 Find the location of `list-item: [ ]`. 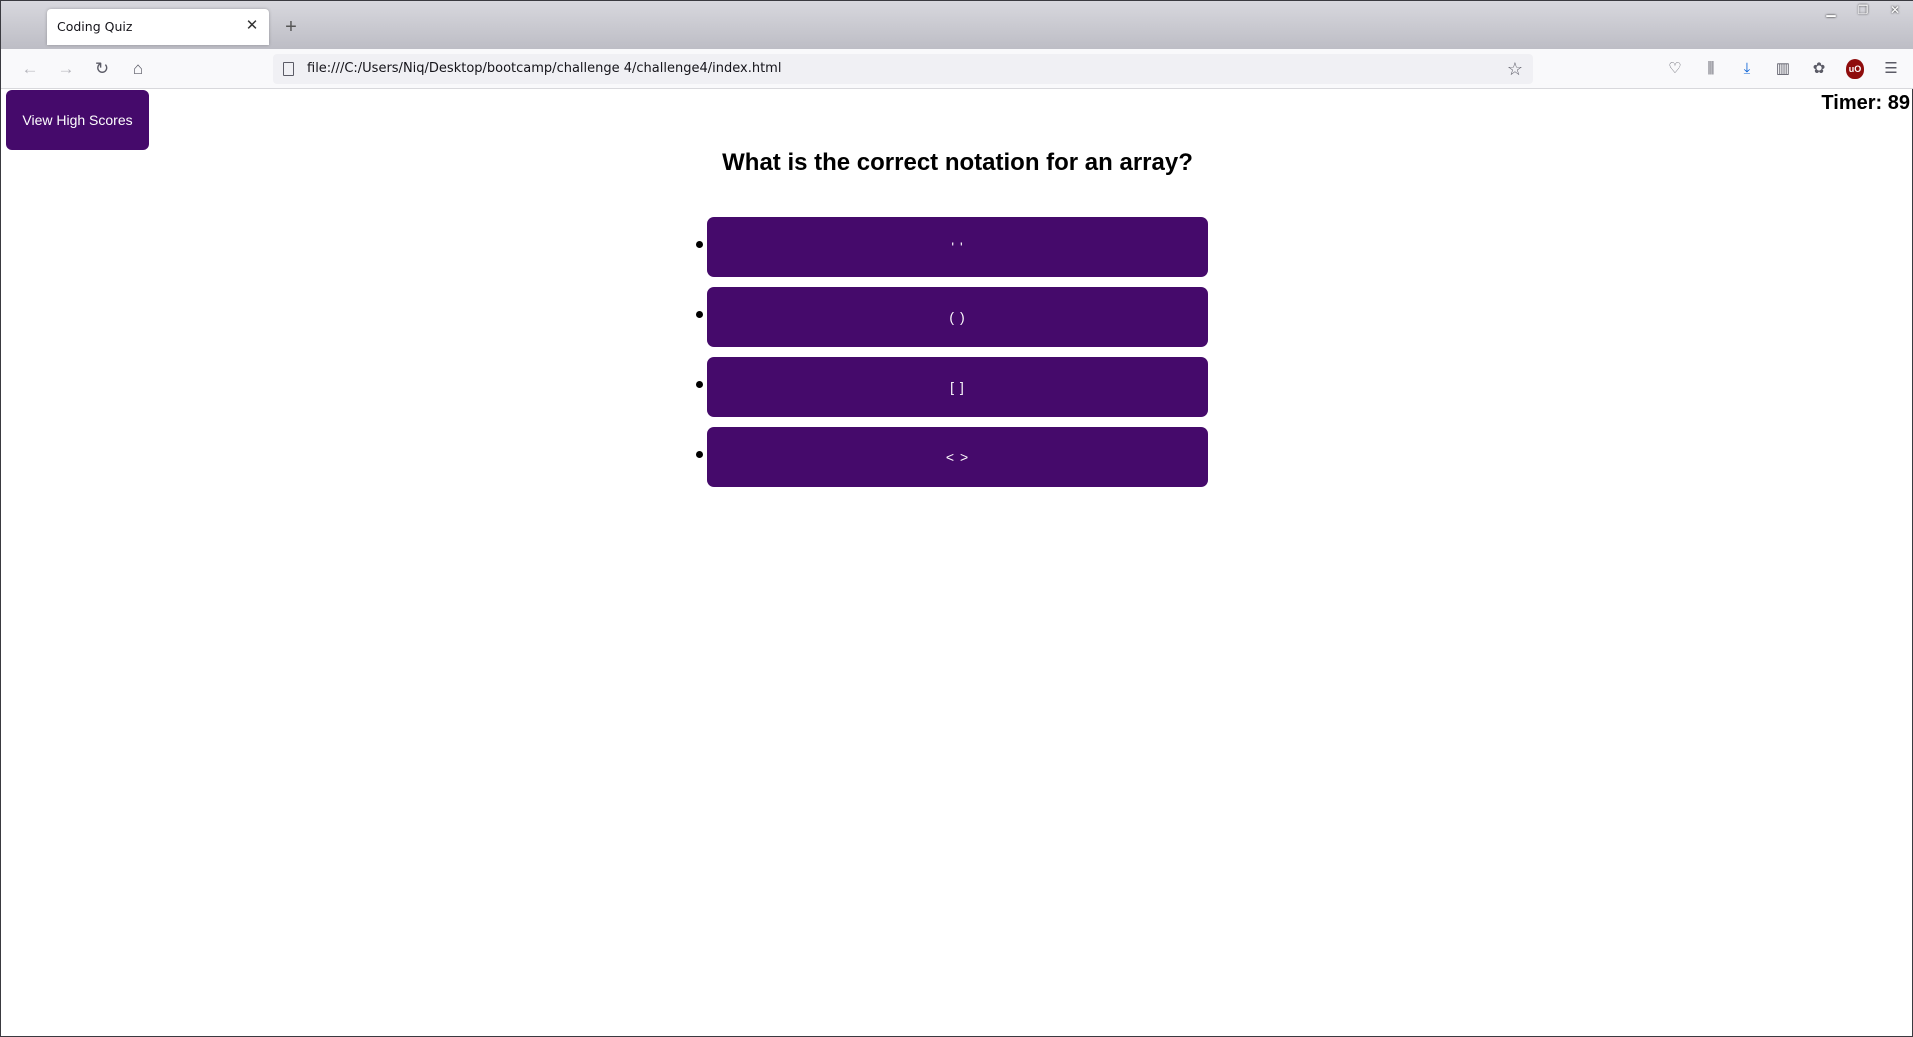

list-item: [ ] is located at coordinates (953, 387).